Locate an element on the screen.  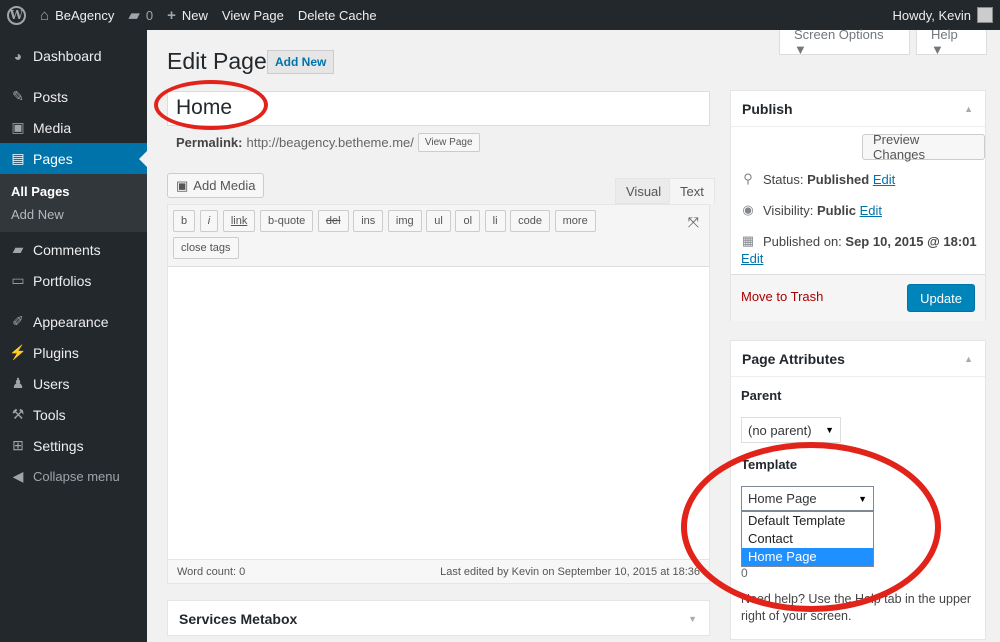
qt-italic-button: i is located at coordinates (209, 221).